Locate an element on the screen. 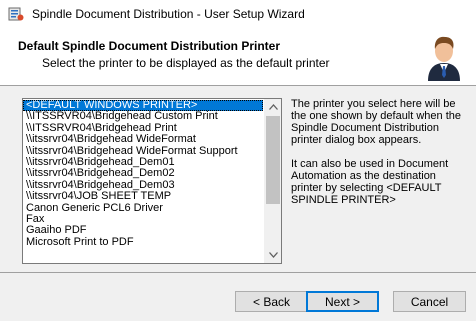 This screenshot has height=321, width=476. scroll-down-button is located at coordinates (273, 255).